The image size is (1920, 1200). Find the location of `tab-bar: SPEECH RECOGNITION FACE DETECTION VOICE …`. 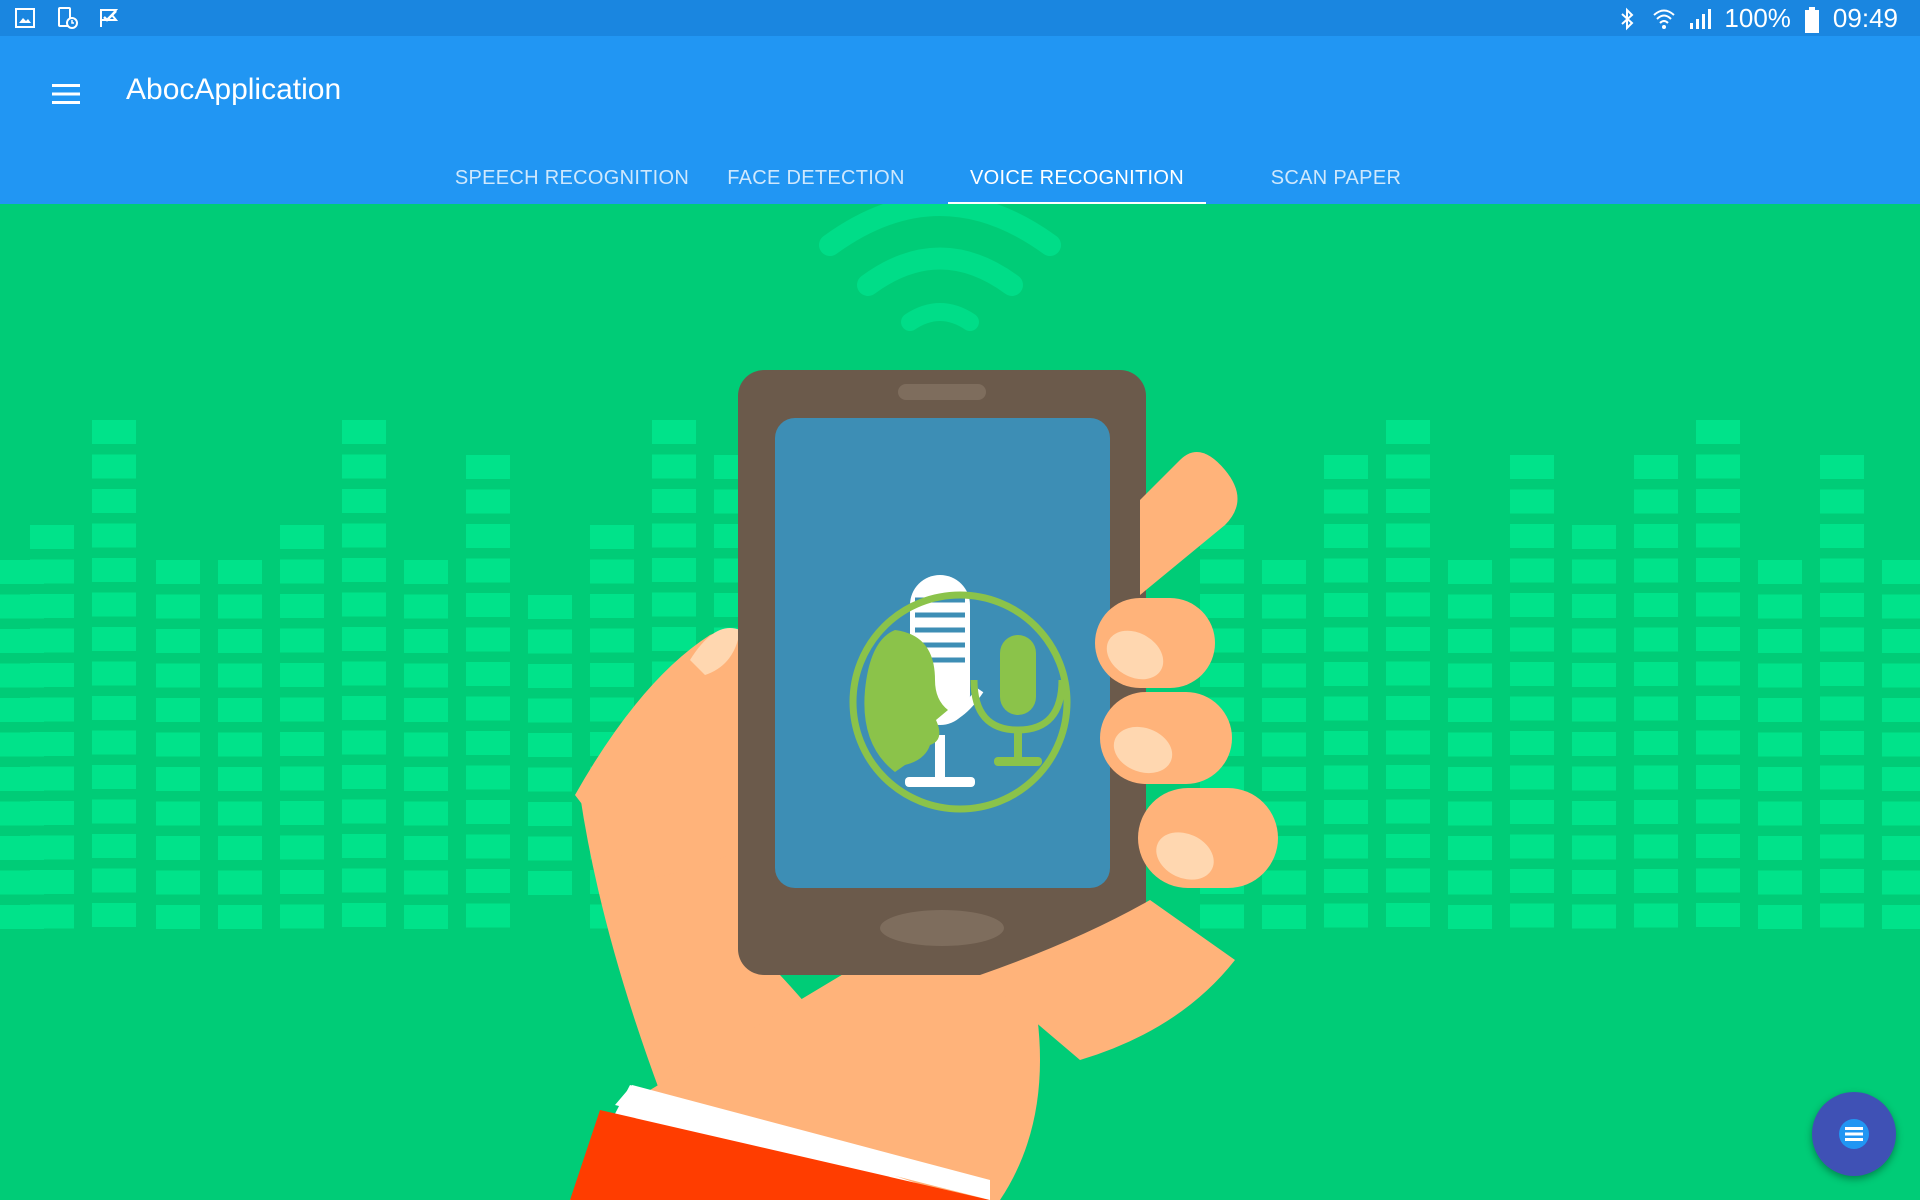

tab-bar: SPEECH RECOGNITION FACE DETECTION VOICE … is located at coordinates (953, 179).